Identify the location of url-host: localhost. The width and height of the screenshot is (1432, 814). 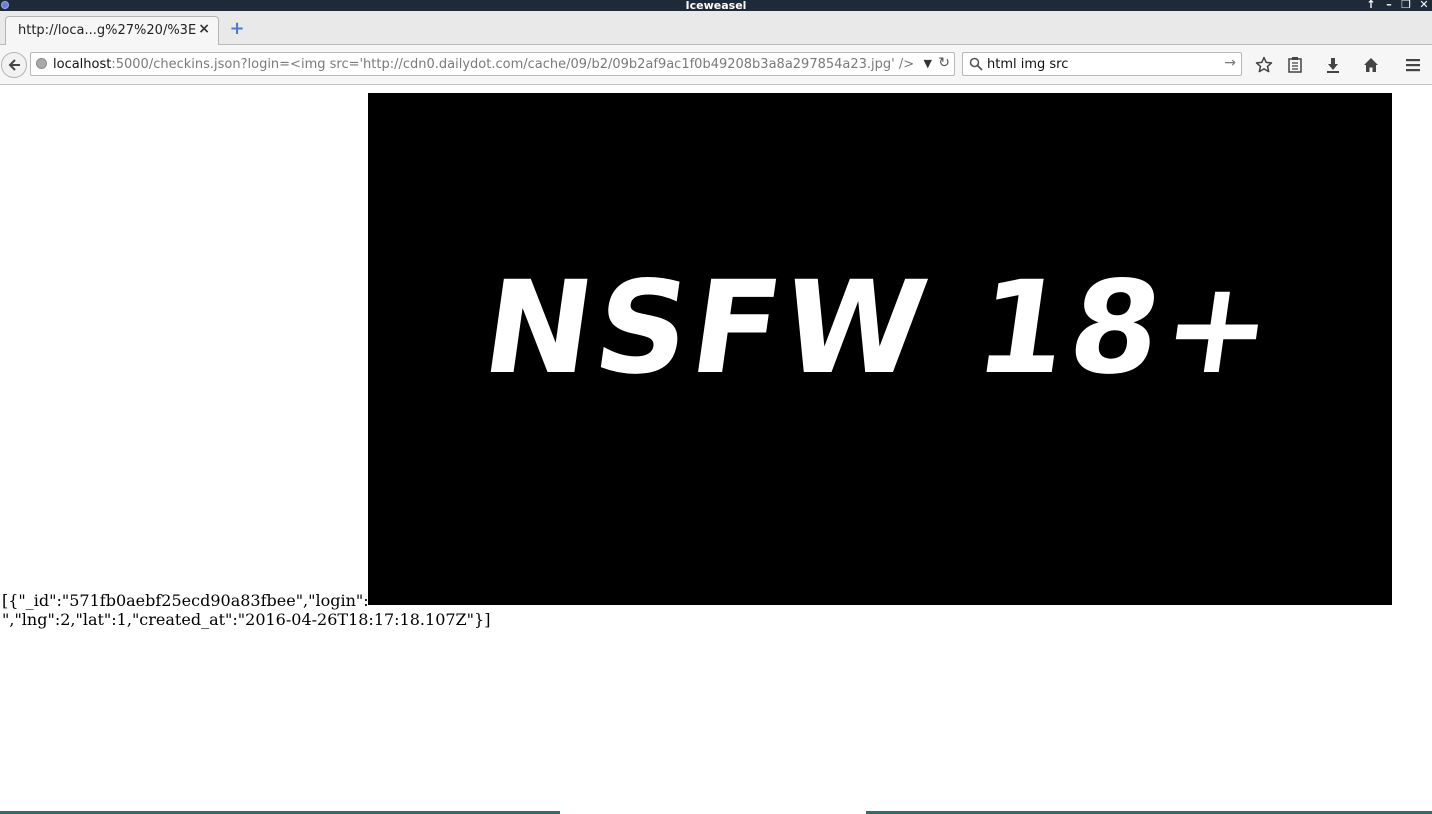
(82, 64).